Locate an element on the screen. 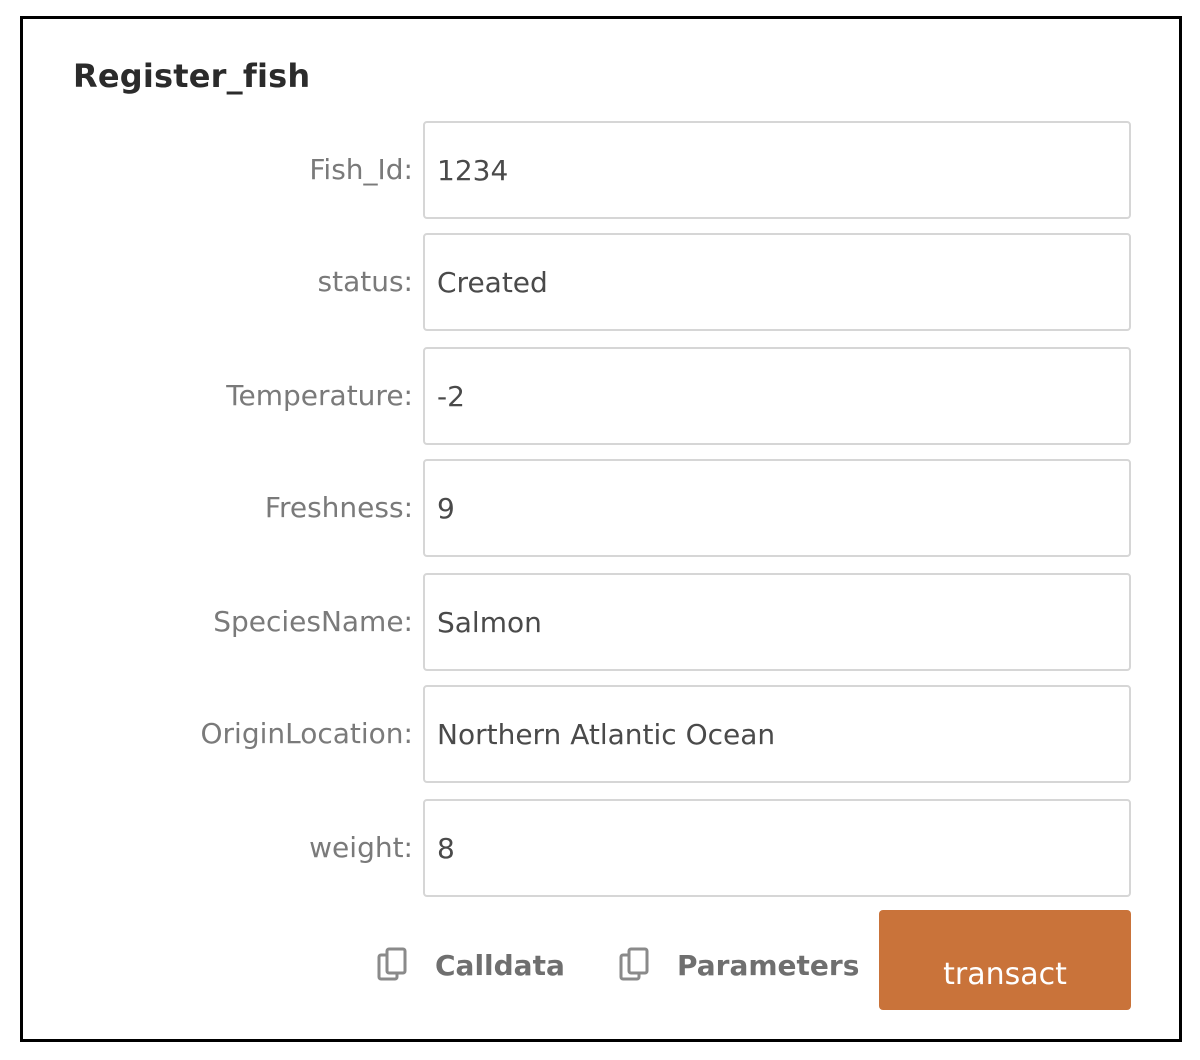  field-row-origin-location: OriginLocation: is located at coordinates (604, 734).